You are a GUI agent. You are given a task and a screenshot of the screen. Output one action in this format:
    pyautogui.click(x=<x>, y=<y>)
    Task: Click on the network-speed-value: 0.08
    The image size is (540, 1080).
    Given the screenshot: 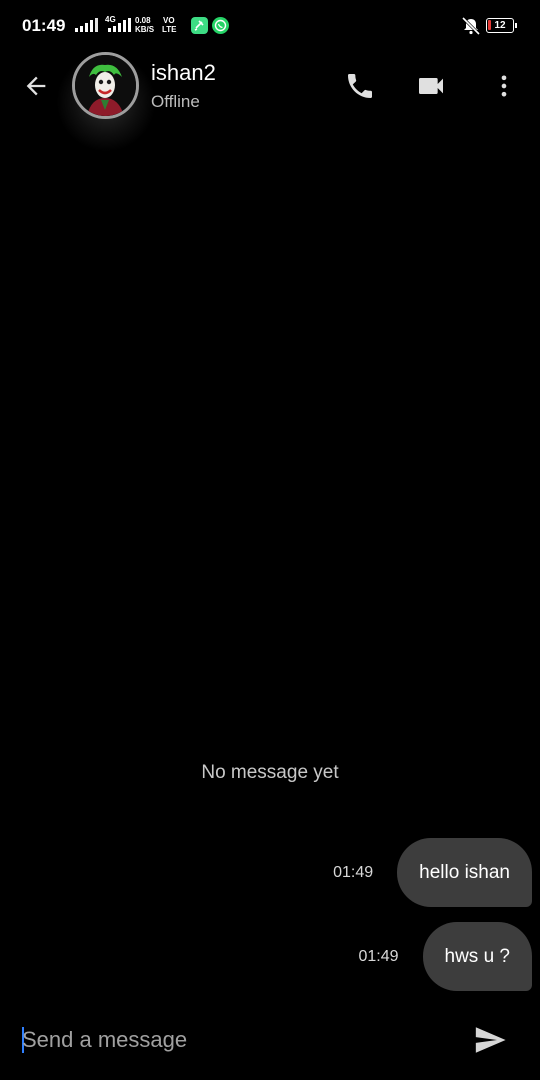 What is the action you would take?
    pyautogui.click(x=143, y=20)
    